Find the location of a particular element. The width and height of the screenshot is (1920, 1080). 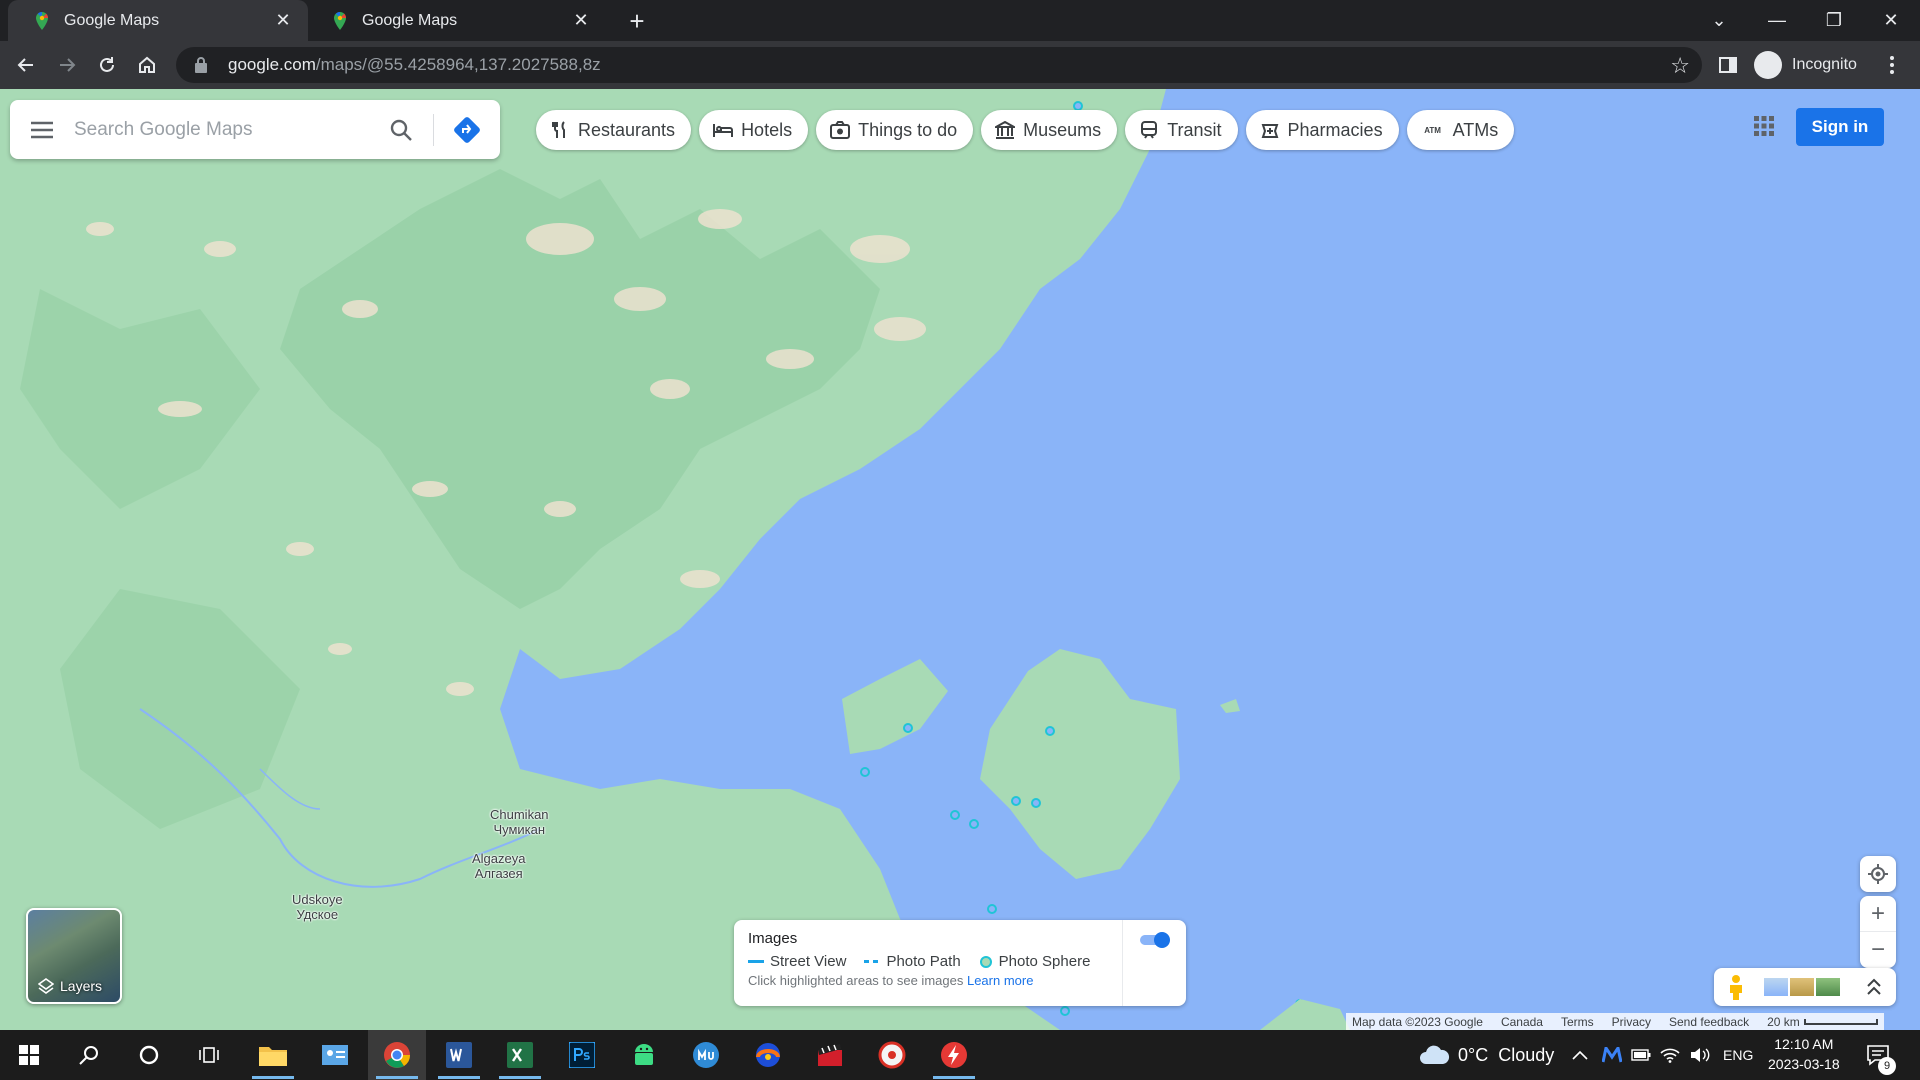

scale-bar: 20 km is located at coordinates (1822, 1022).